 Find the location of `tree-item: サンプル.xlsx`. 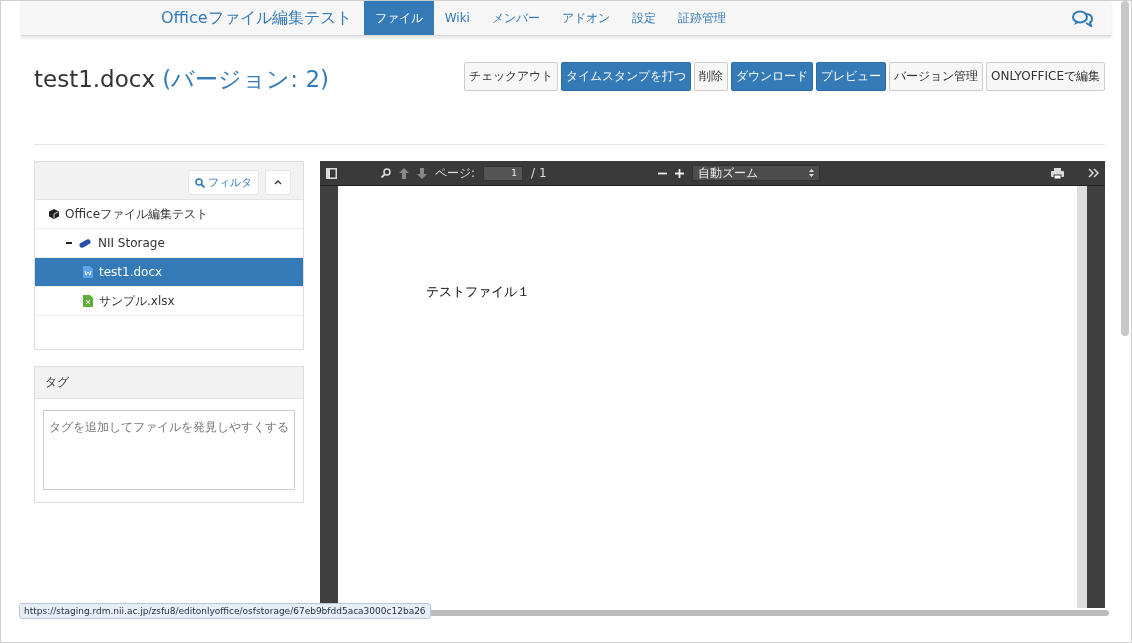

tree-item: サンプル.xlsx is located at coordinates (169, 301).